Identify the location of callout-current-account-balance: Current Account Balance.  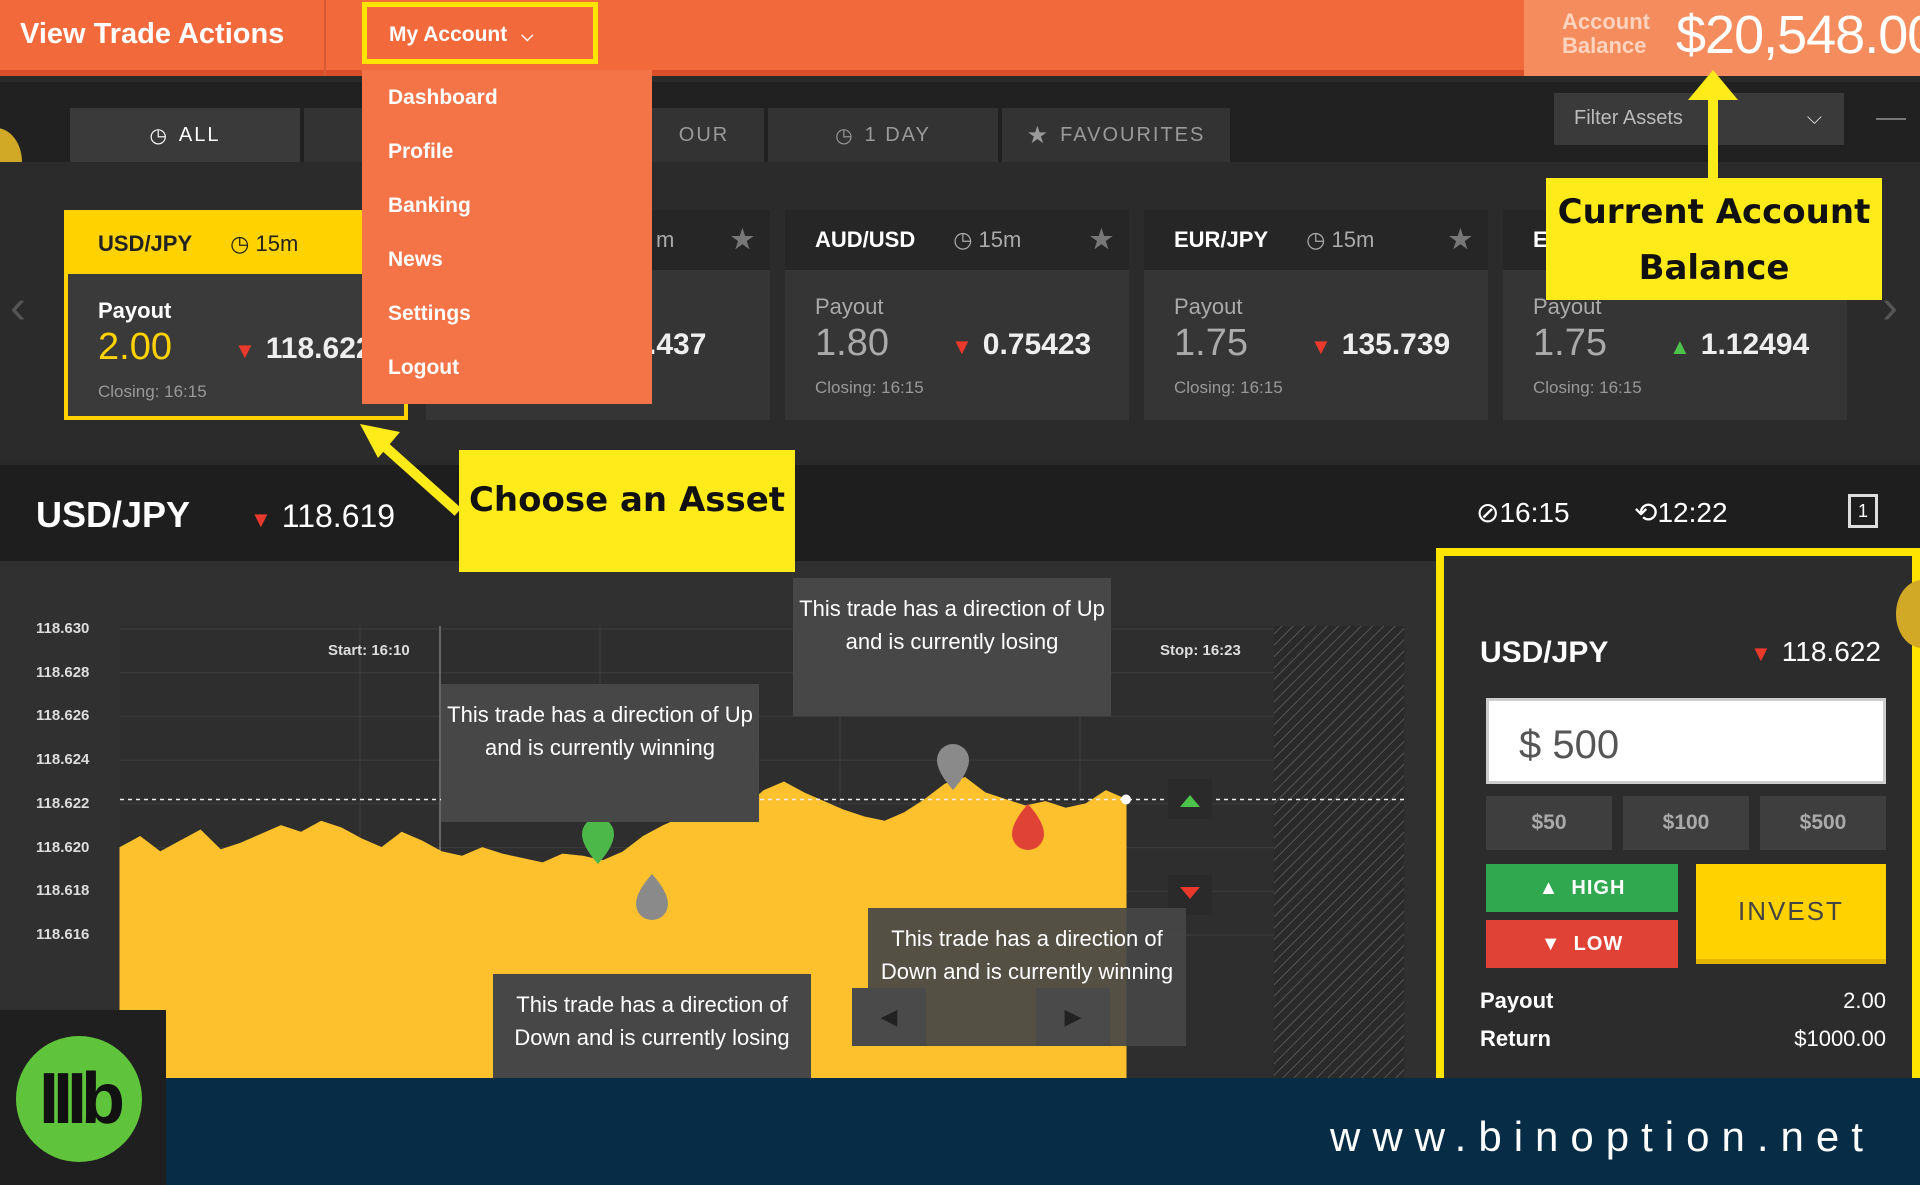
(1714, 239).